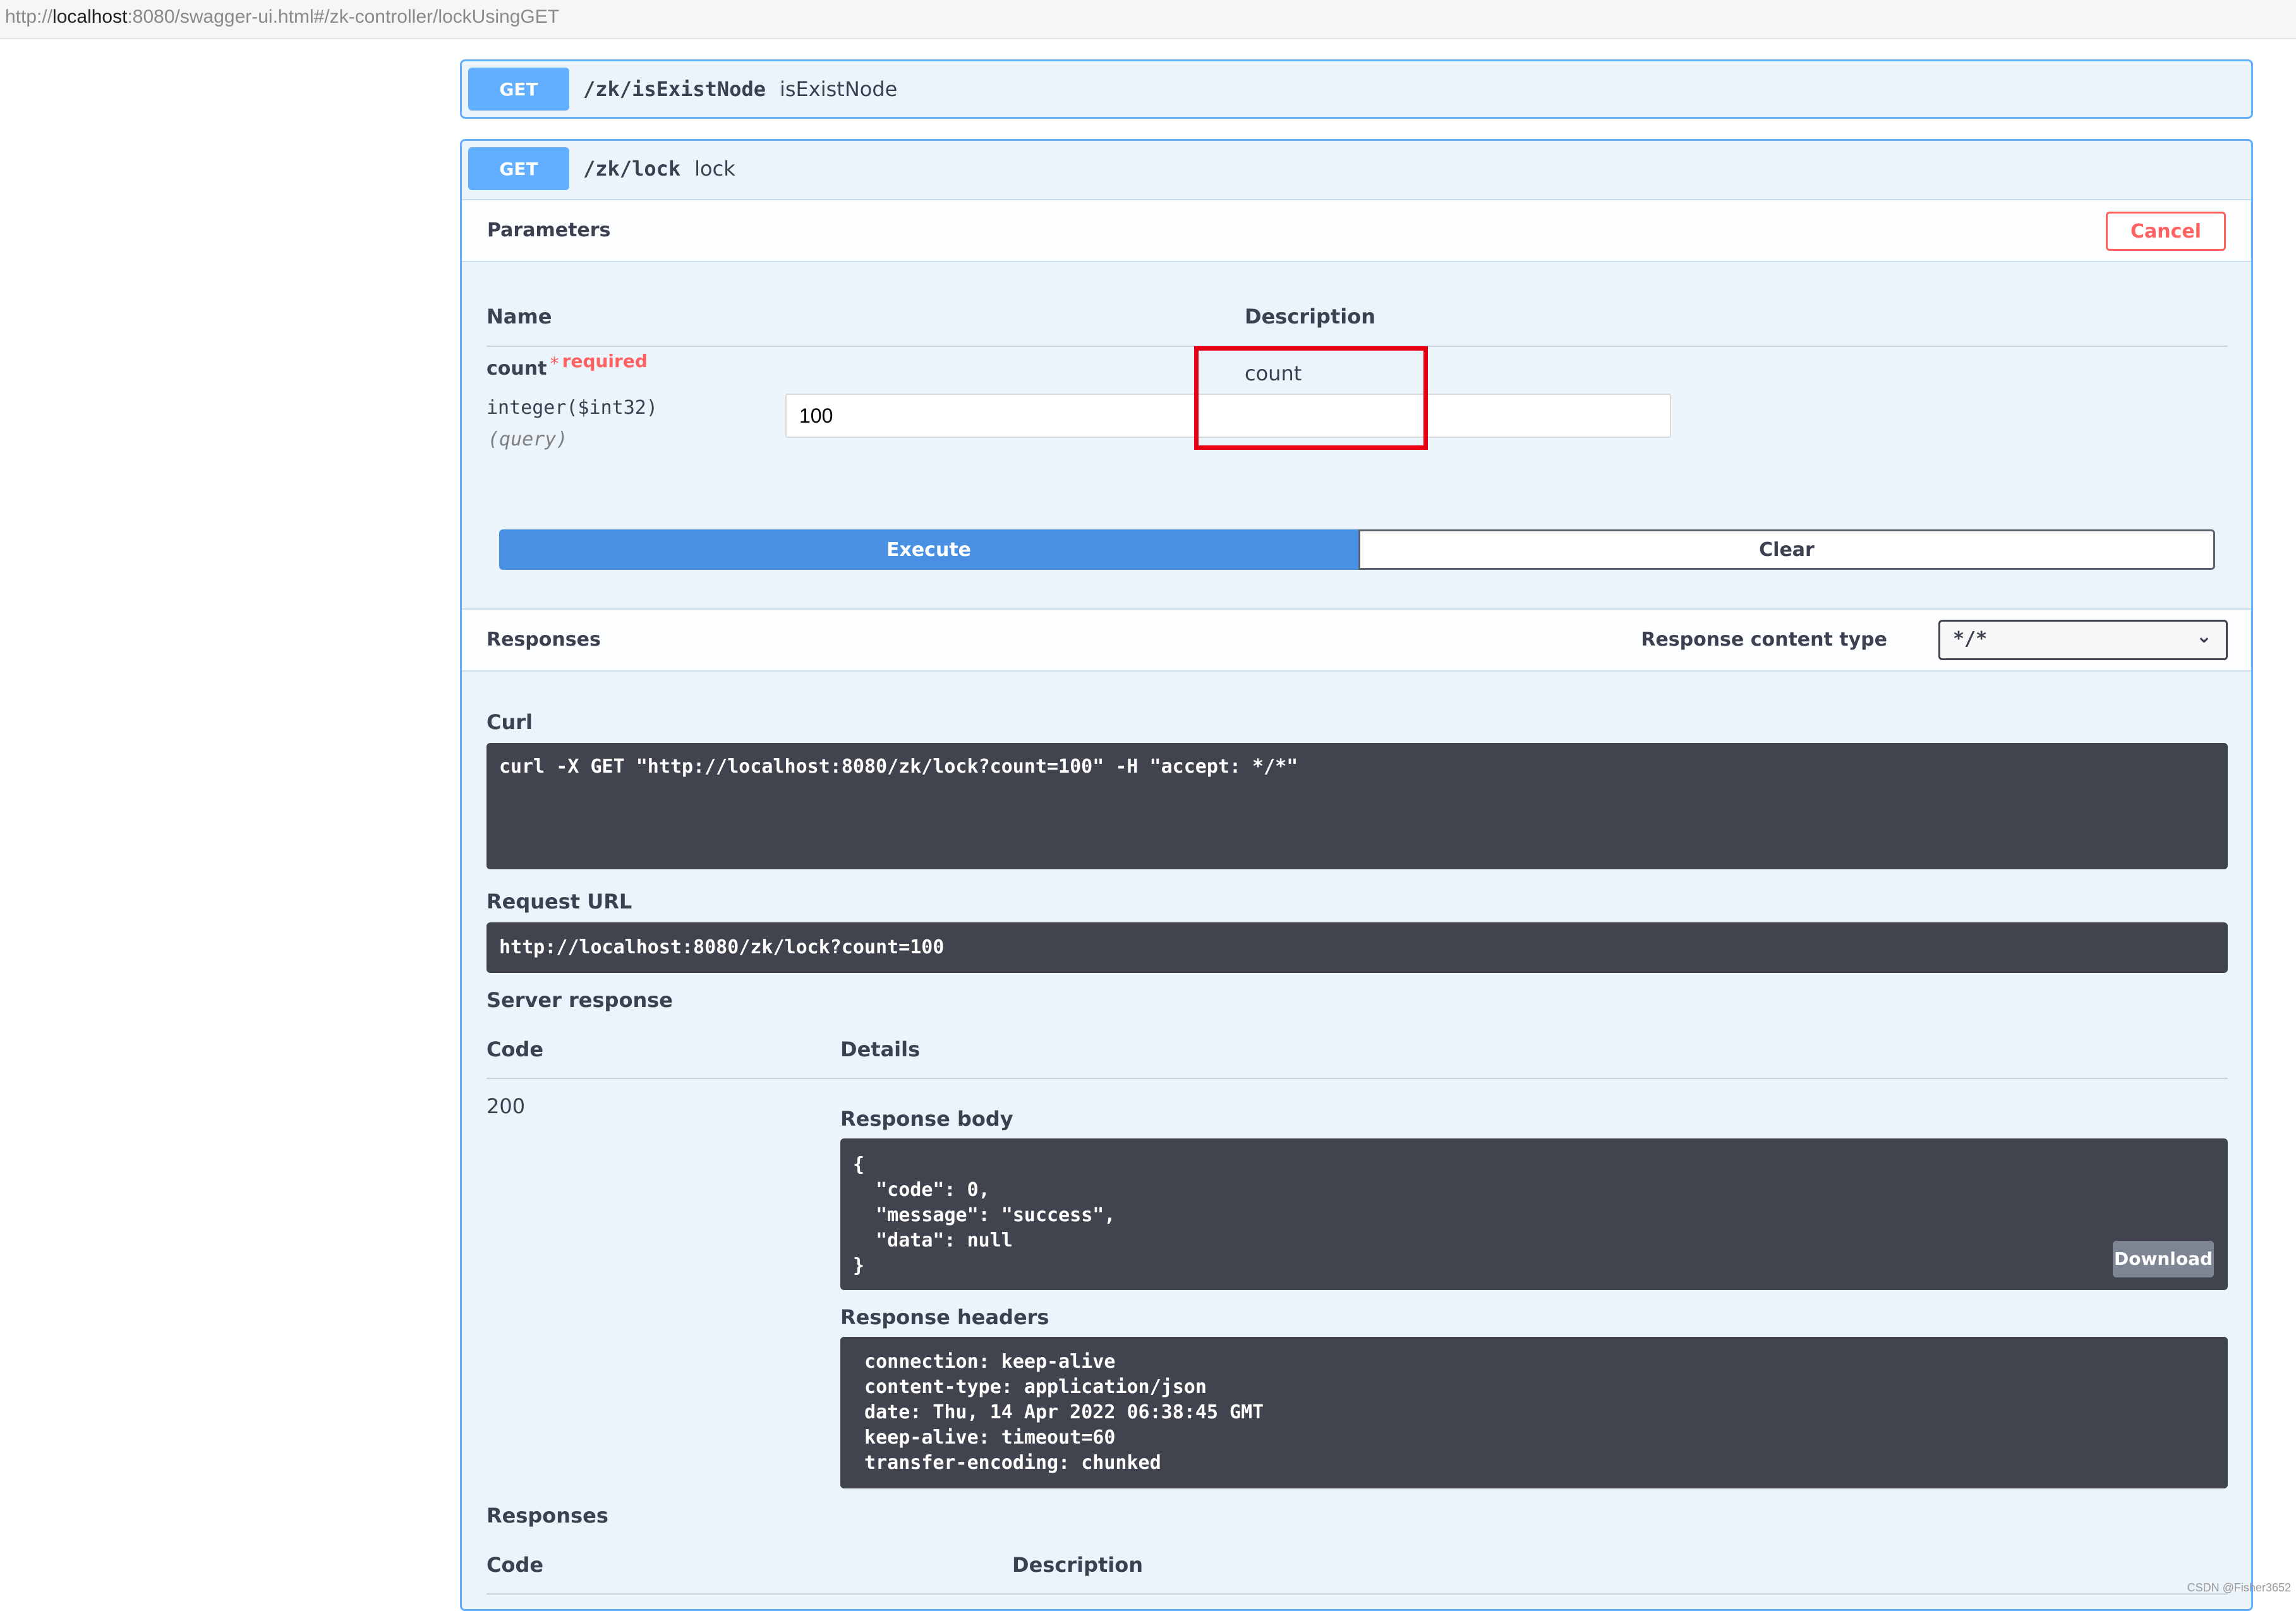  What do you see at coordinates (1764, 640) in the screenshot?
I see `content-type-label: Response content type` at bounding box center [1764, 640].